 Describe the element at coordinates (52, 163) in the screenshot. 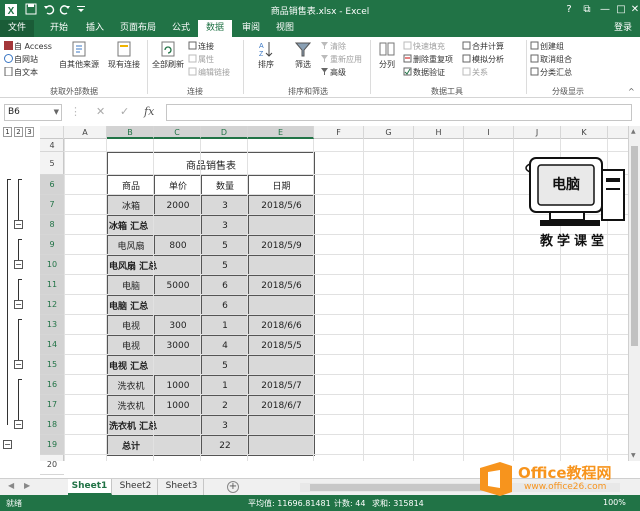

I see `row-header-5: 5` at that location.